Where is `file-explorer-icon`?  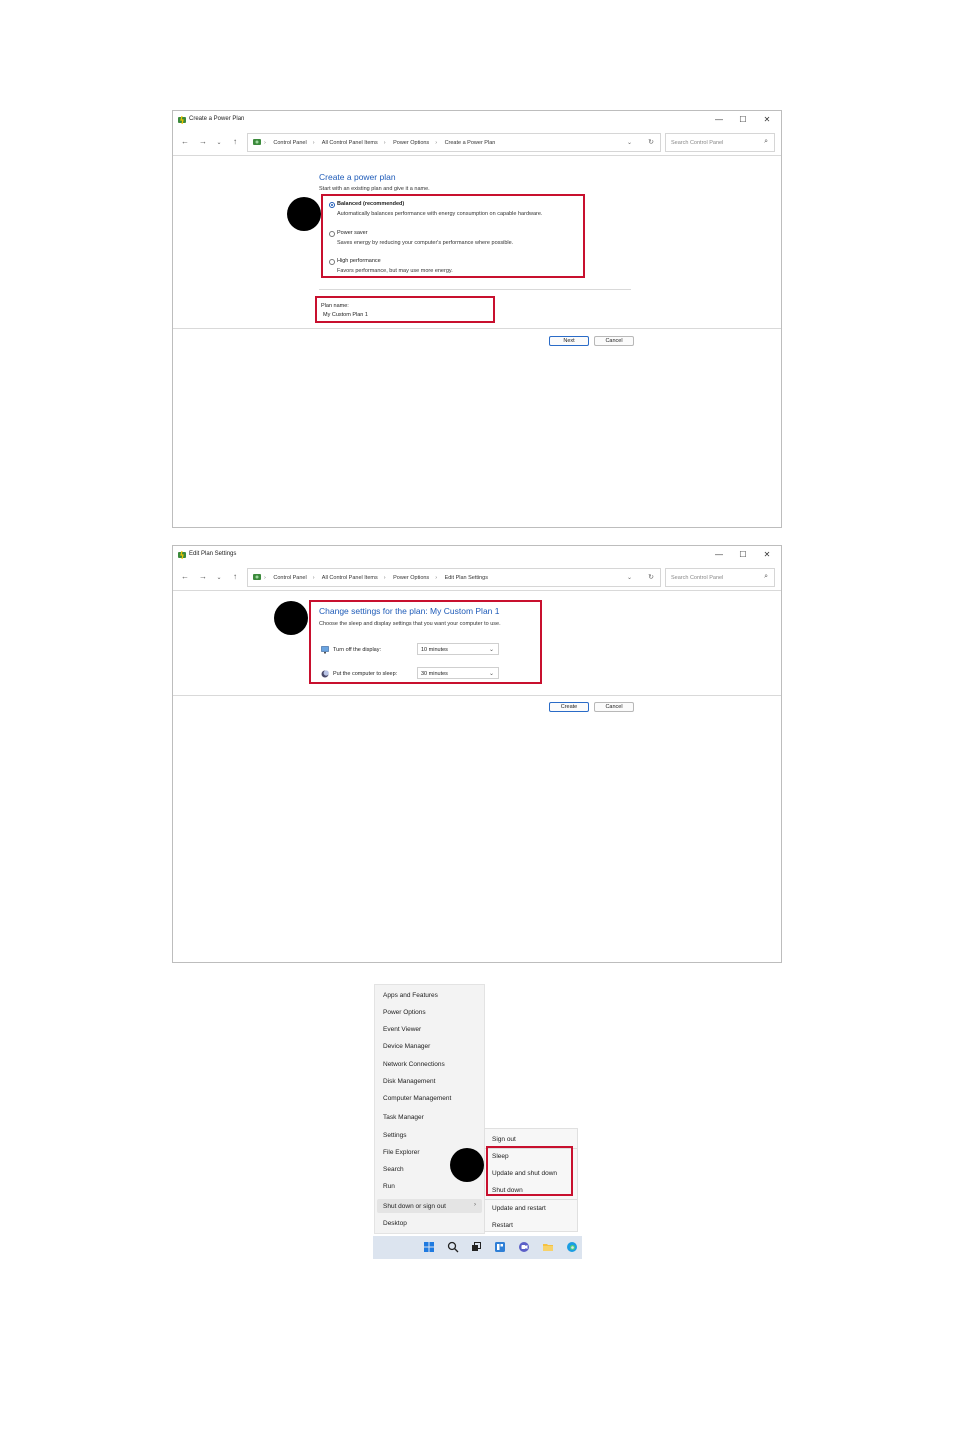 file-explorer-icon is located at coordinates (548, 1247).